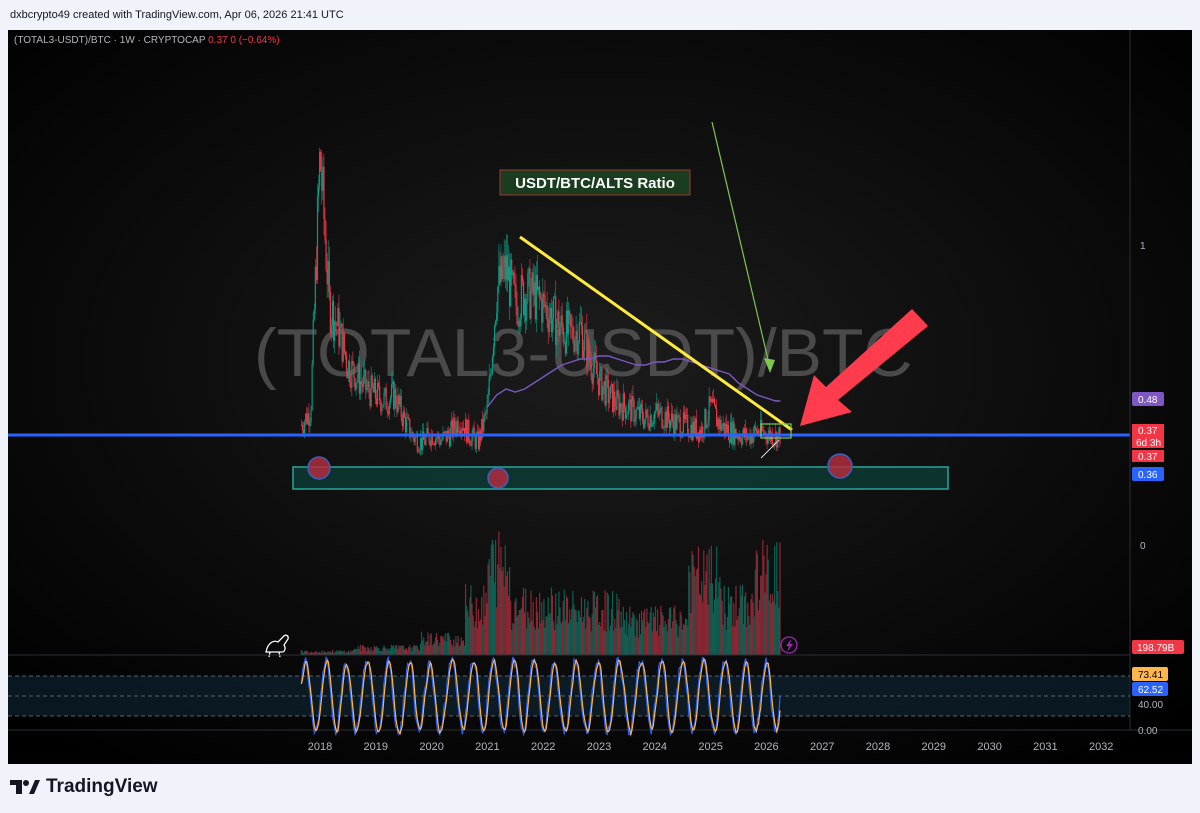  What do you see at coordinates (1143, 546) in the screenshot?
I see `price-tick: 0` at bounding box center [1143, 546].